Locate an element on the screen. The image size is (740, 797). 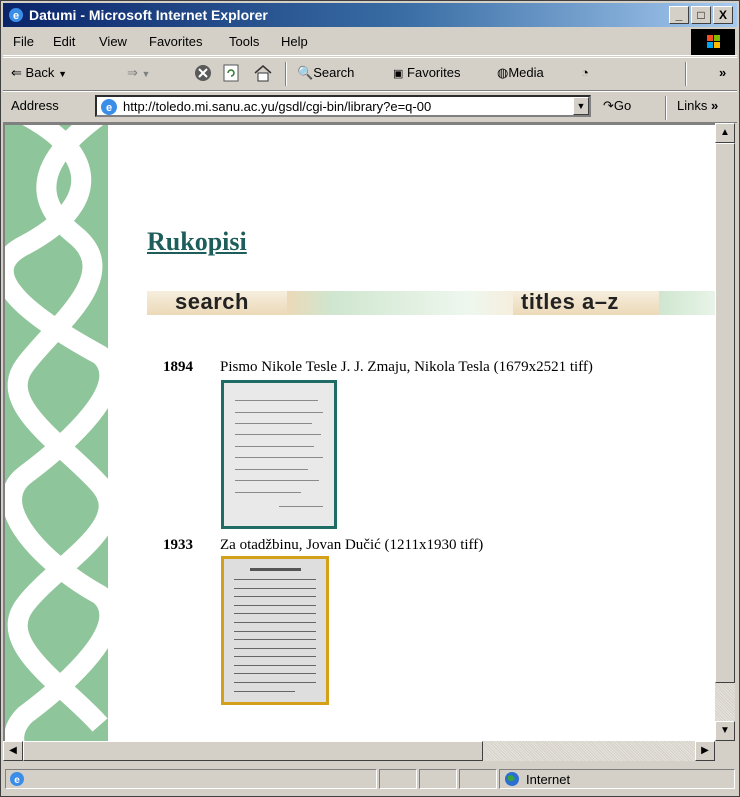
page-icon: e is located at coordinates (109, 107).